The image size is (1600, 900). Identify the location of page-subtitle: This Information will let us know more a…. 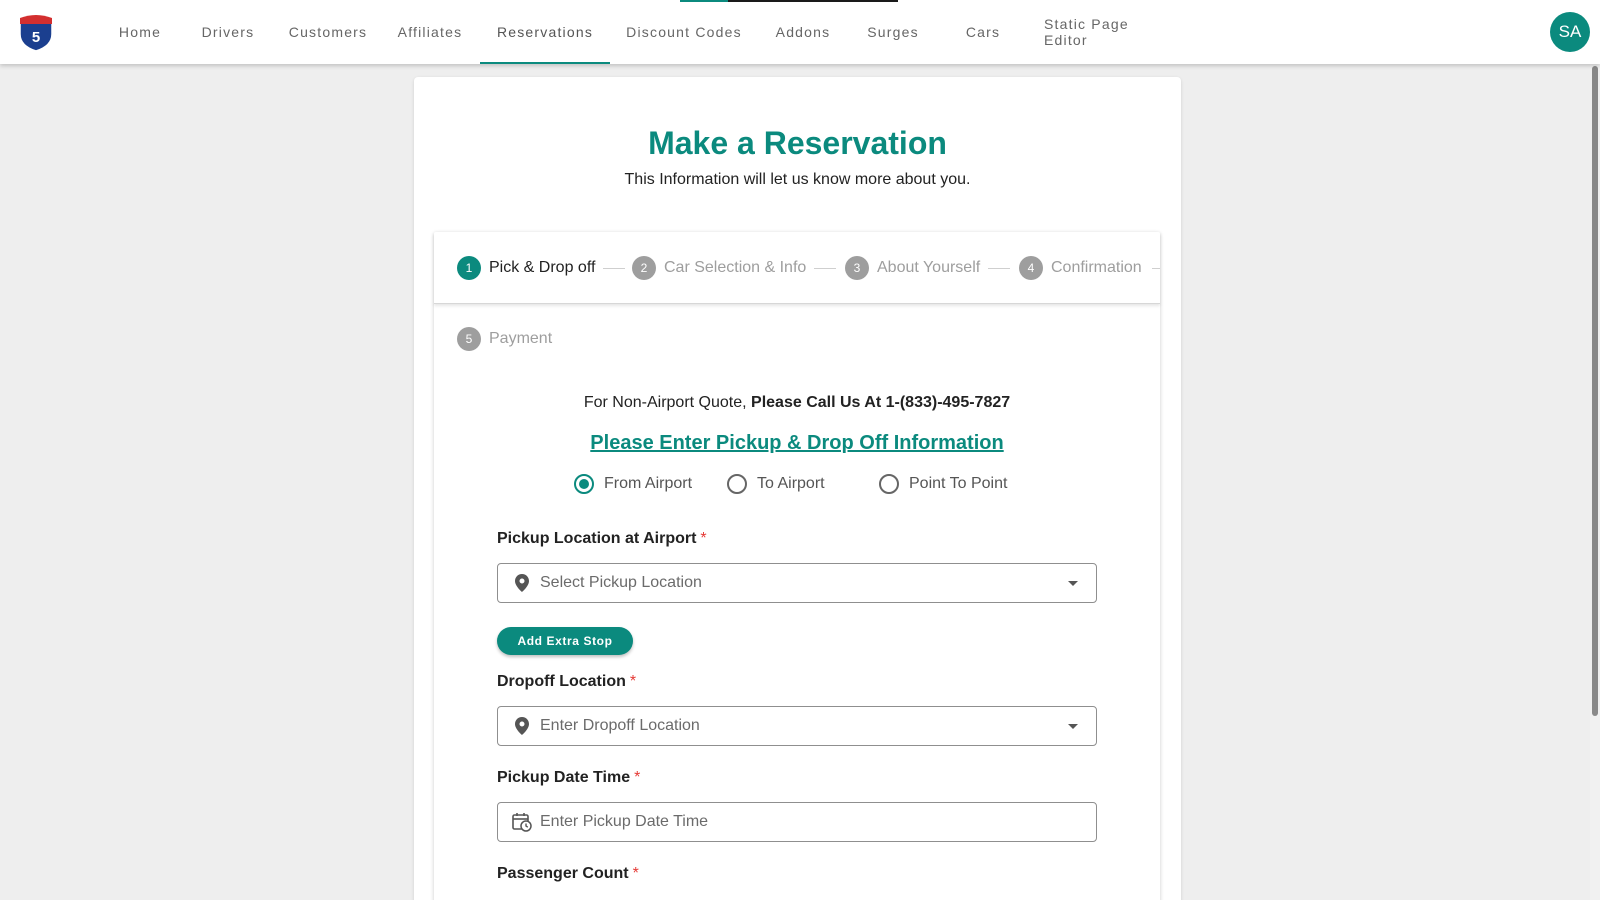
(797, 179).